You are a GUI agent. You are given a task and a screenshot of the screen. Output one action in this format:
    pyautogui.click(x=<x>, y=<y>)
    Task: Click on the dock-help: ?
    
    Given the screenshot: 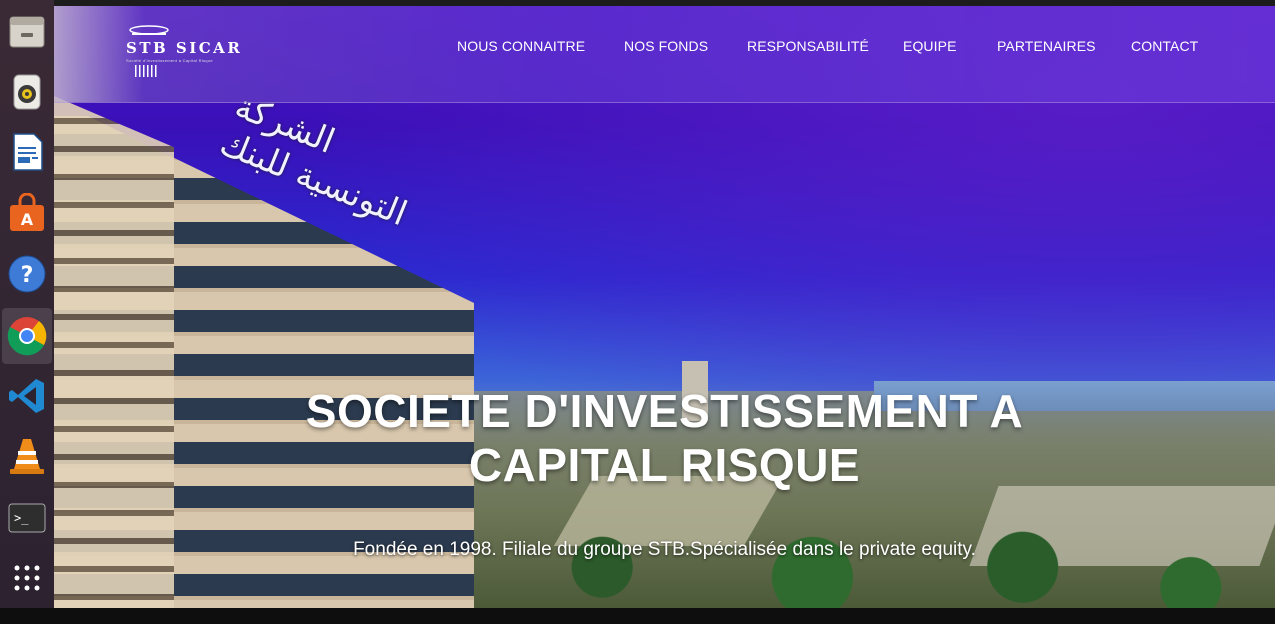 What is the action you would take?
    pyautogui.click(x=27, y=274)
    